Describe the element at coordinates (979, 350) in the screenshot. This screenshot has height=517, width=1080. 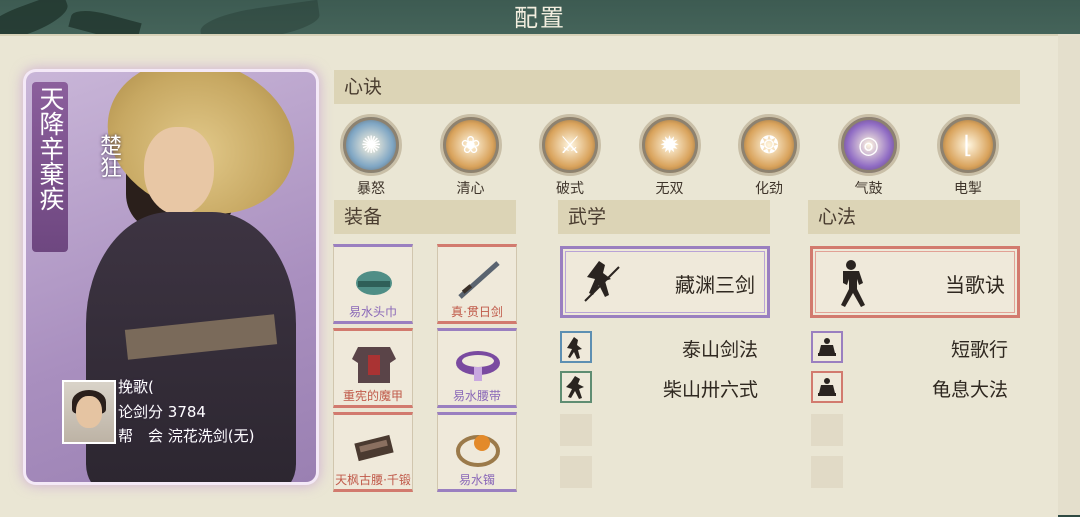
I see `mind-sub-name-1: 短歌行` at that location.